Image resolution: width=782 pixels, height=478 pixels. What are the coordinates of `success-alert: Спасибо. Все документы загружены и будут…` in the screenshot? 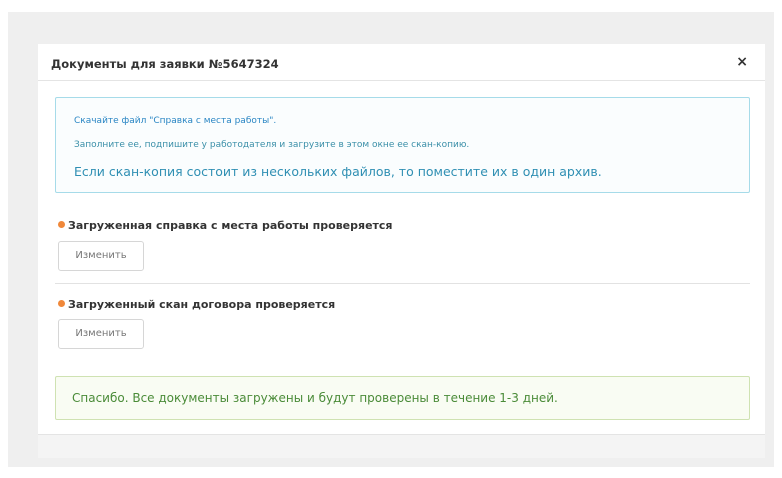 It's located at (402, 398).